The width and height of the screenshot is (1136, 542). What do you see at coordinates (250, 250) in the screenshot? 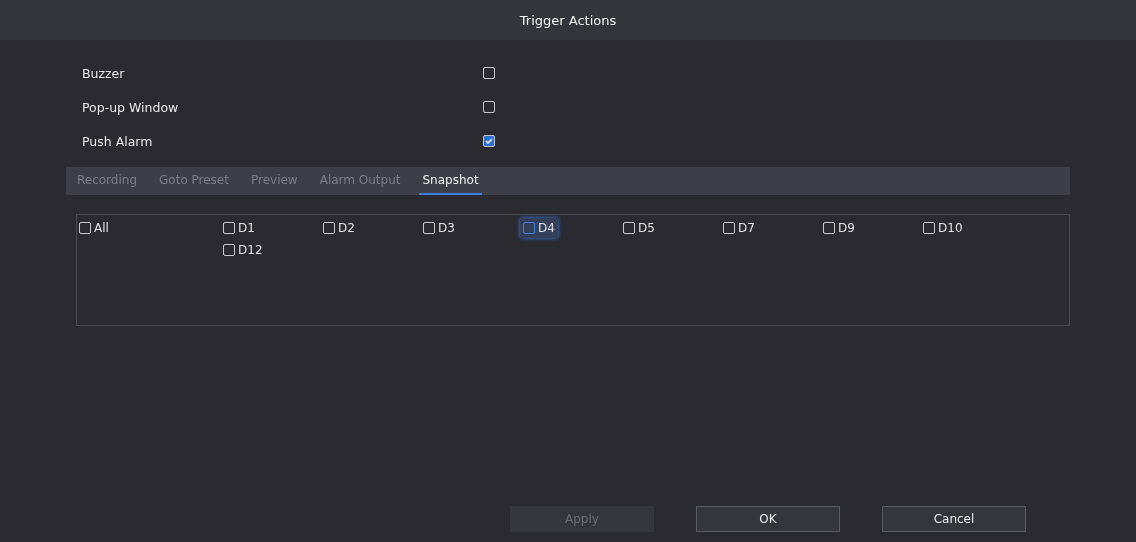
I see `checkbox-label: D12` at bounding box center [250, 250].